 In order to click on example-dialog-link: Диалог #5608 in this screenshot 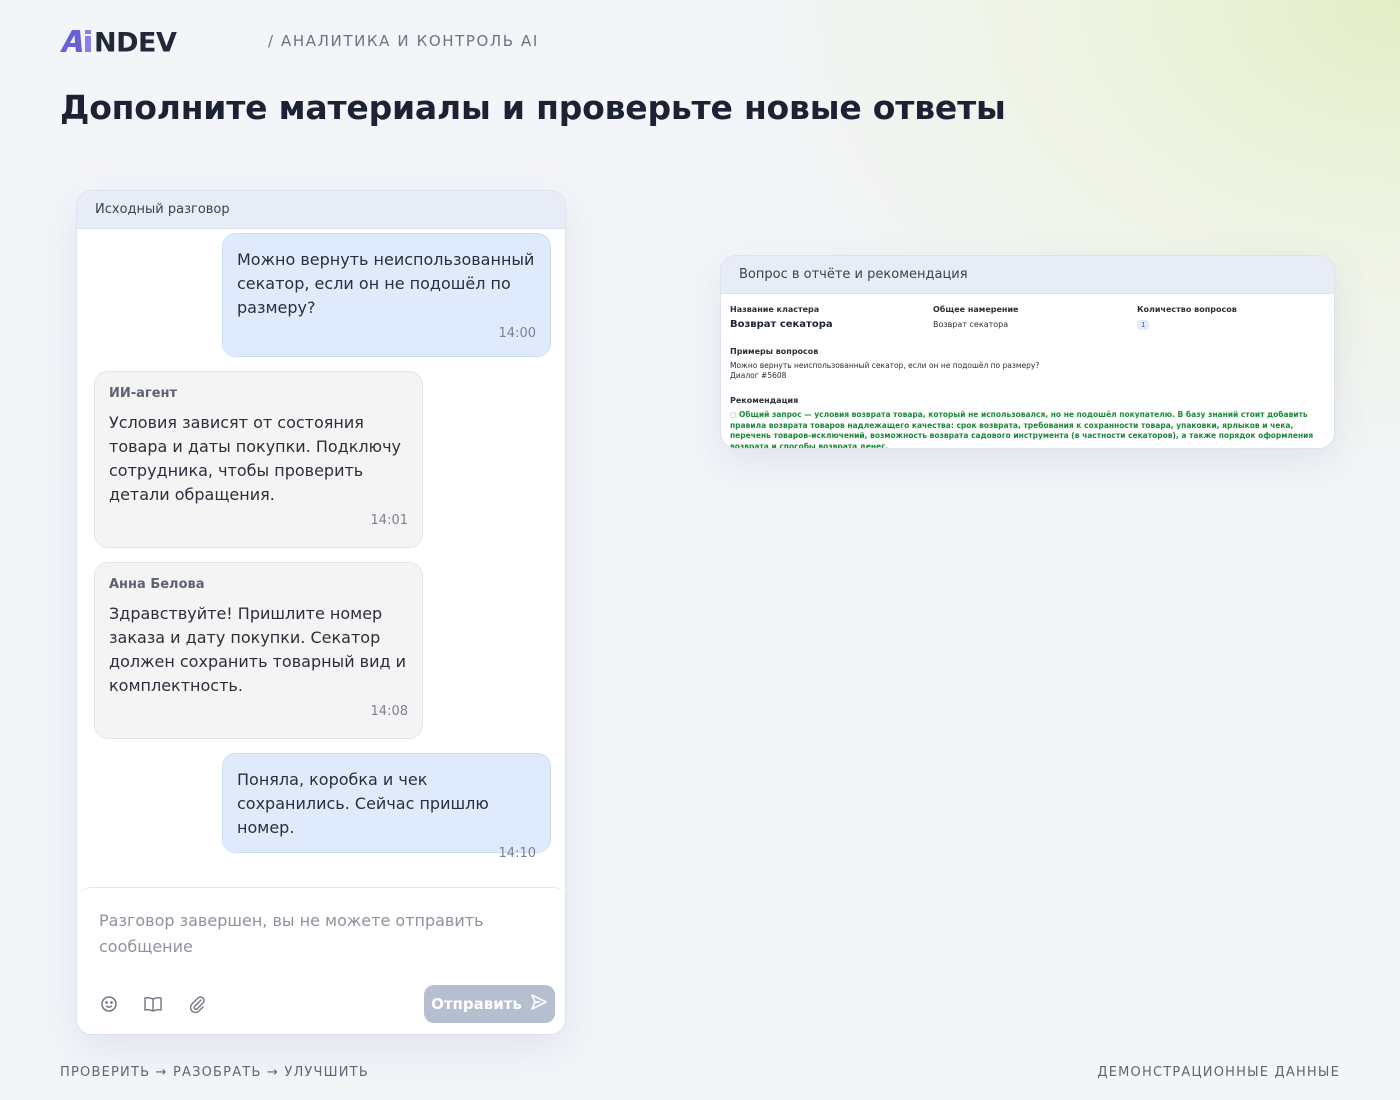, I will do `click(1030, 376)`.